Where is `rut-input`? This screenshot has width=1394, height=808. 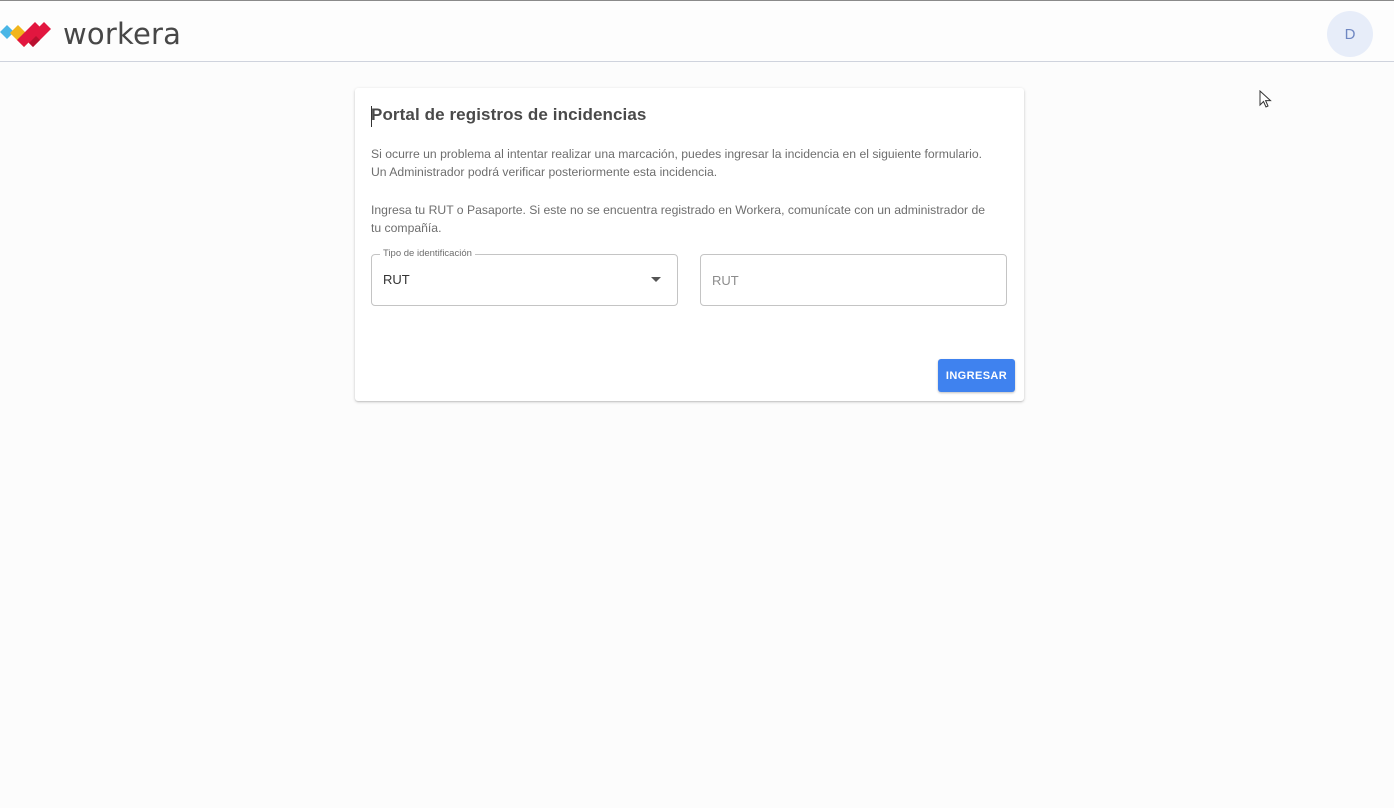
rut-input is located at coordinates (853, 280).